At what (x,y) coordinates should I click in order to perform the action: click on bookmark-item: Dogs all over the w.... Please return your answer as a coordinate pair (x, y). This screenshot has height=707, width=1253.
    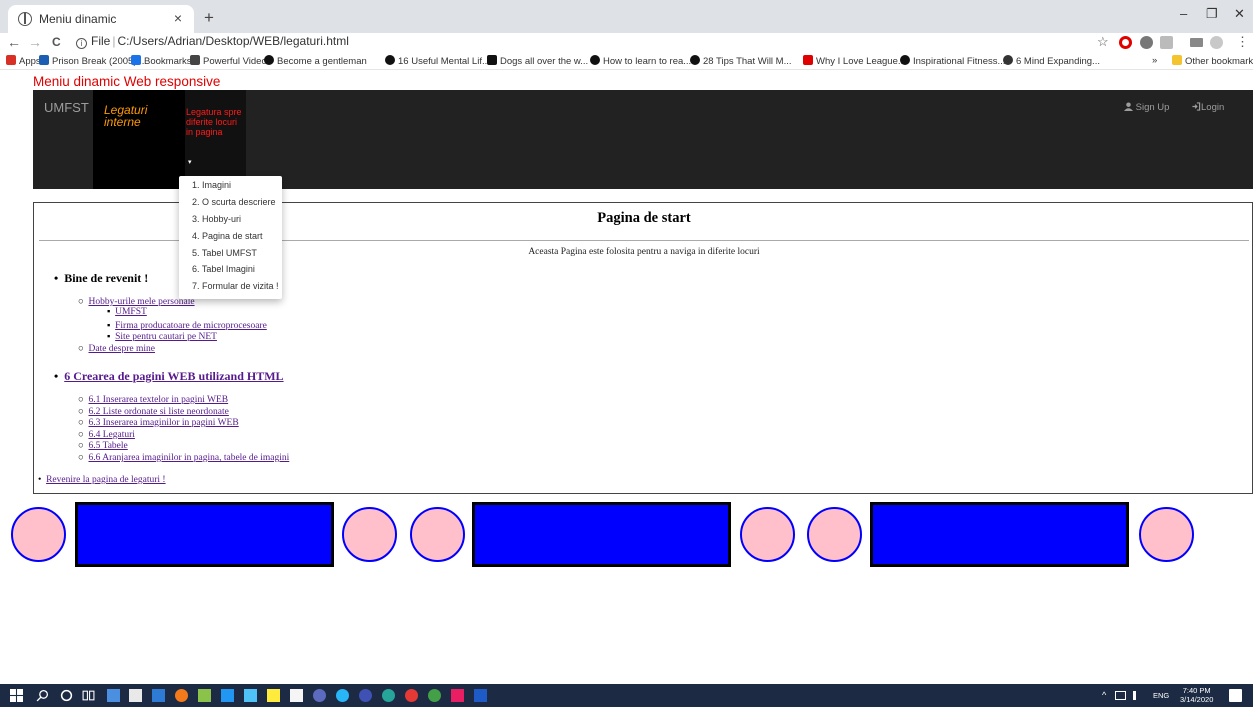
    Looking at the image, I should click on (537, 61).